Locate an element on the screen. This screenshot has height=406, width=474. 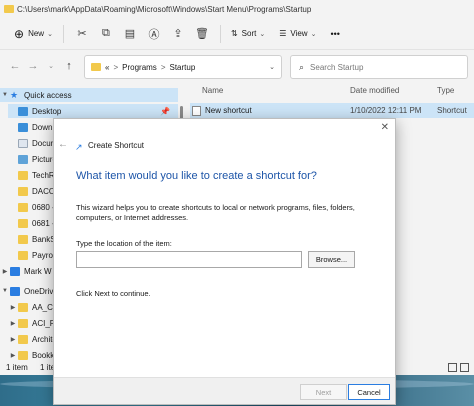
sort-button: ⇅ Sort ⌄ is located at coordinates (248, 34).